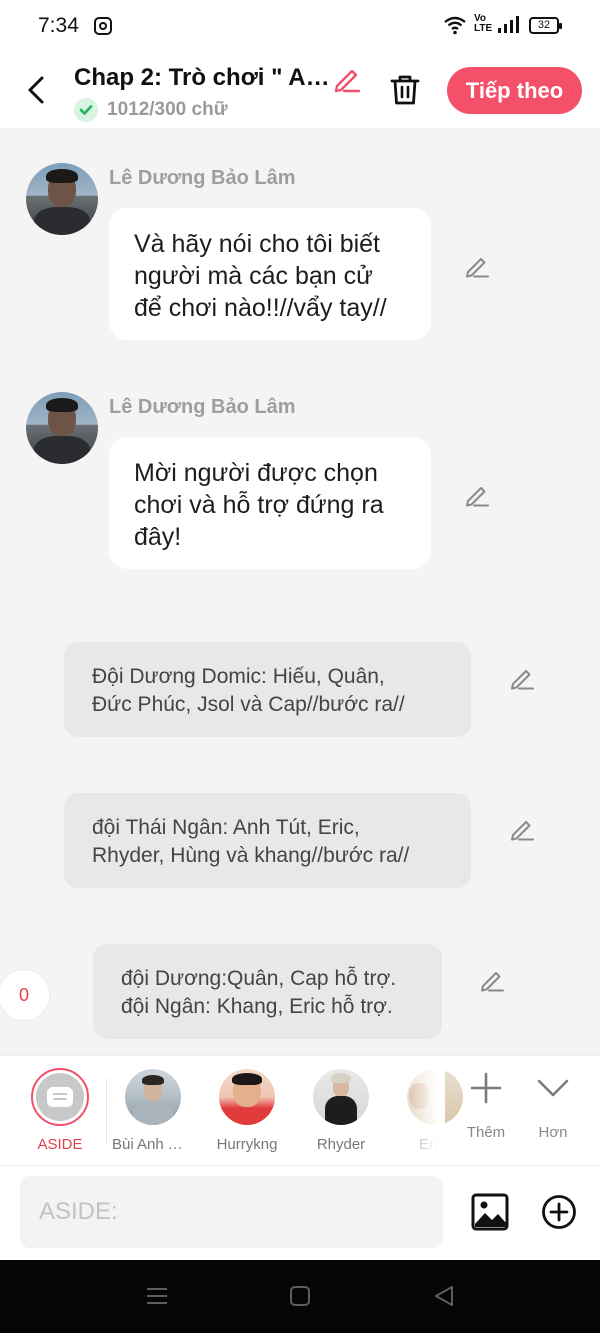  I want to click on image-icon, so click(490, 1212).